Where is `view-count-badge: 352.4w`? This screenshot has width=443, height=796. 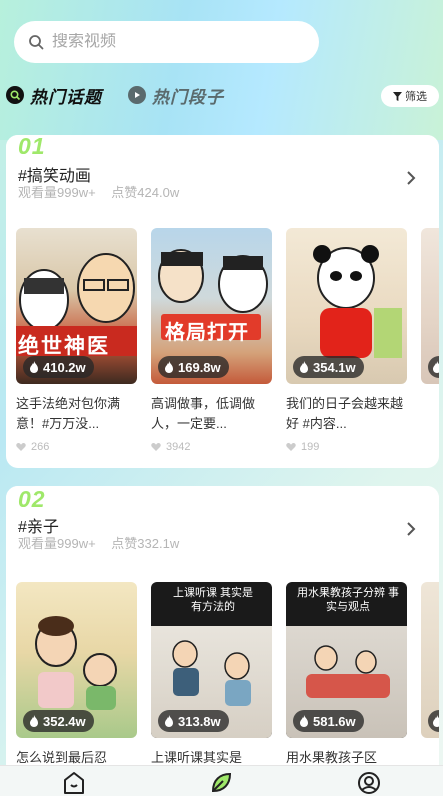 view-count-badge: 352.4w is located at coordinates (58, 721).